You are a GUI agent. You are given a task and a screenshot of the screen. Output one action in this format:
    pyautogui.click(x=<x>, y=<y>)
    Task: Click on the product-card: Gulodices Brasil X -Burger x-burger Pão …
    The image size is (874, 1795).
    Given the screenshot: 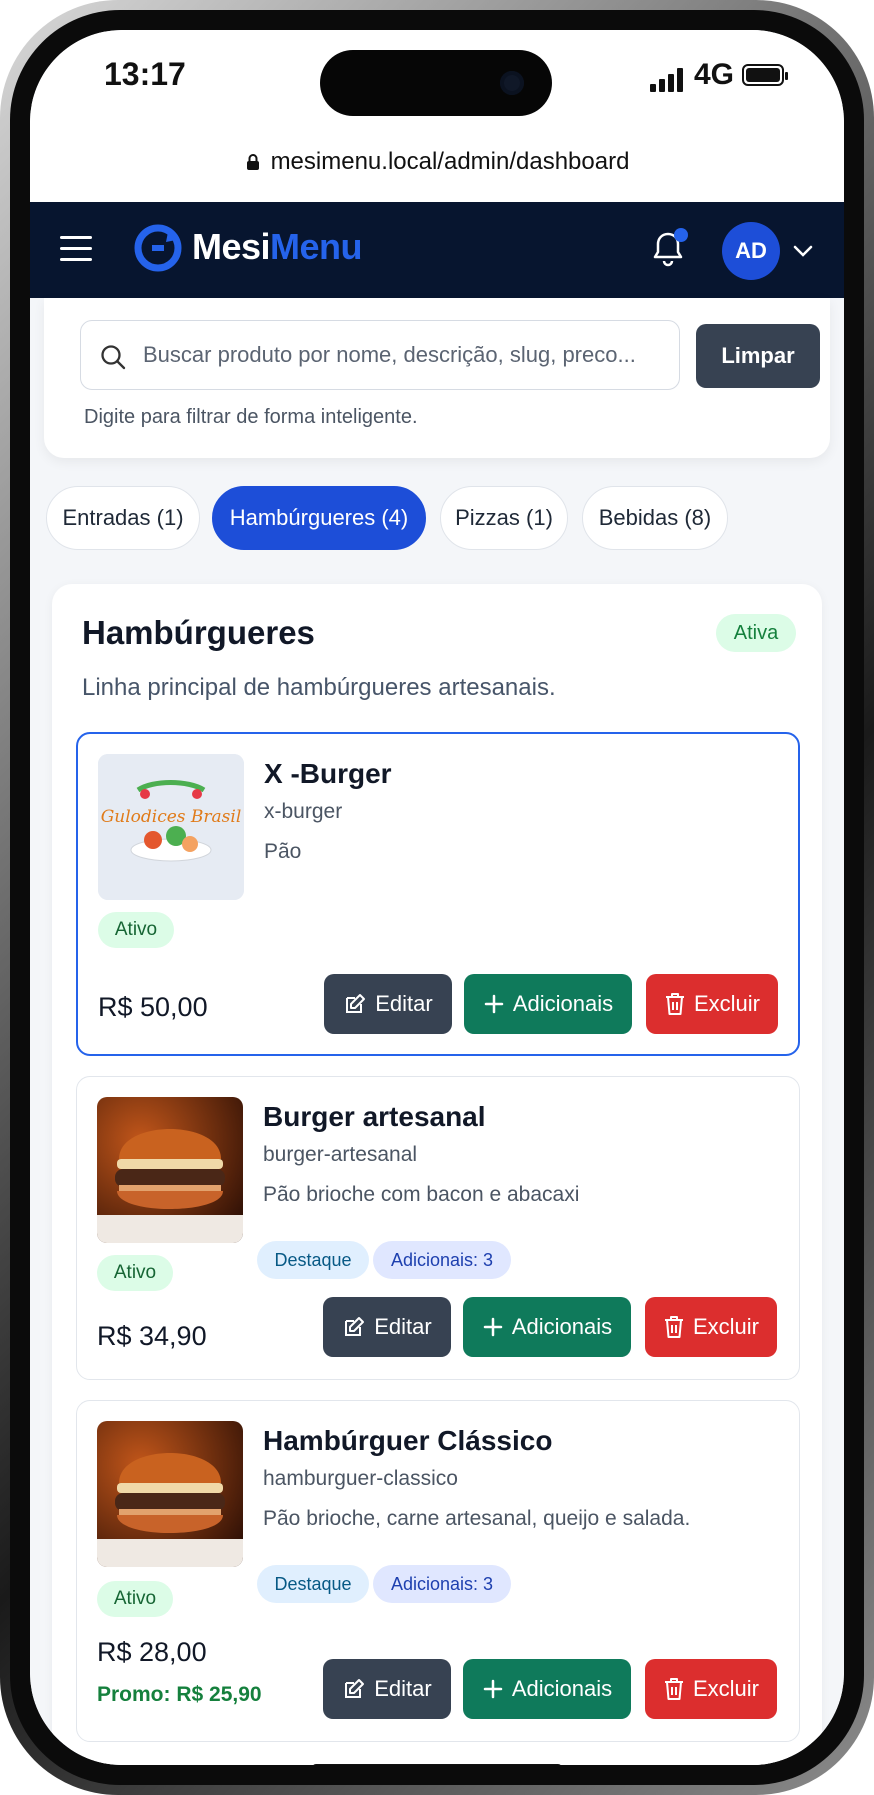 What is the action you would take?
    pyautogui.click(x=438, y=894)
    